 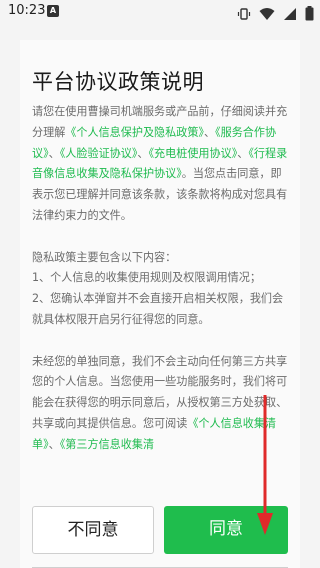 I want to click on dialog-title: 平台协议政策说明, so click(x=118, y=82).